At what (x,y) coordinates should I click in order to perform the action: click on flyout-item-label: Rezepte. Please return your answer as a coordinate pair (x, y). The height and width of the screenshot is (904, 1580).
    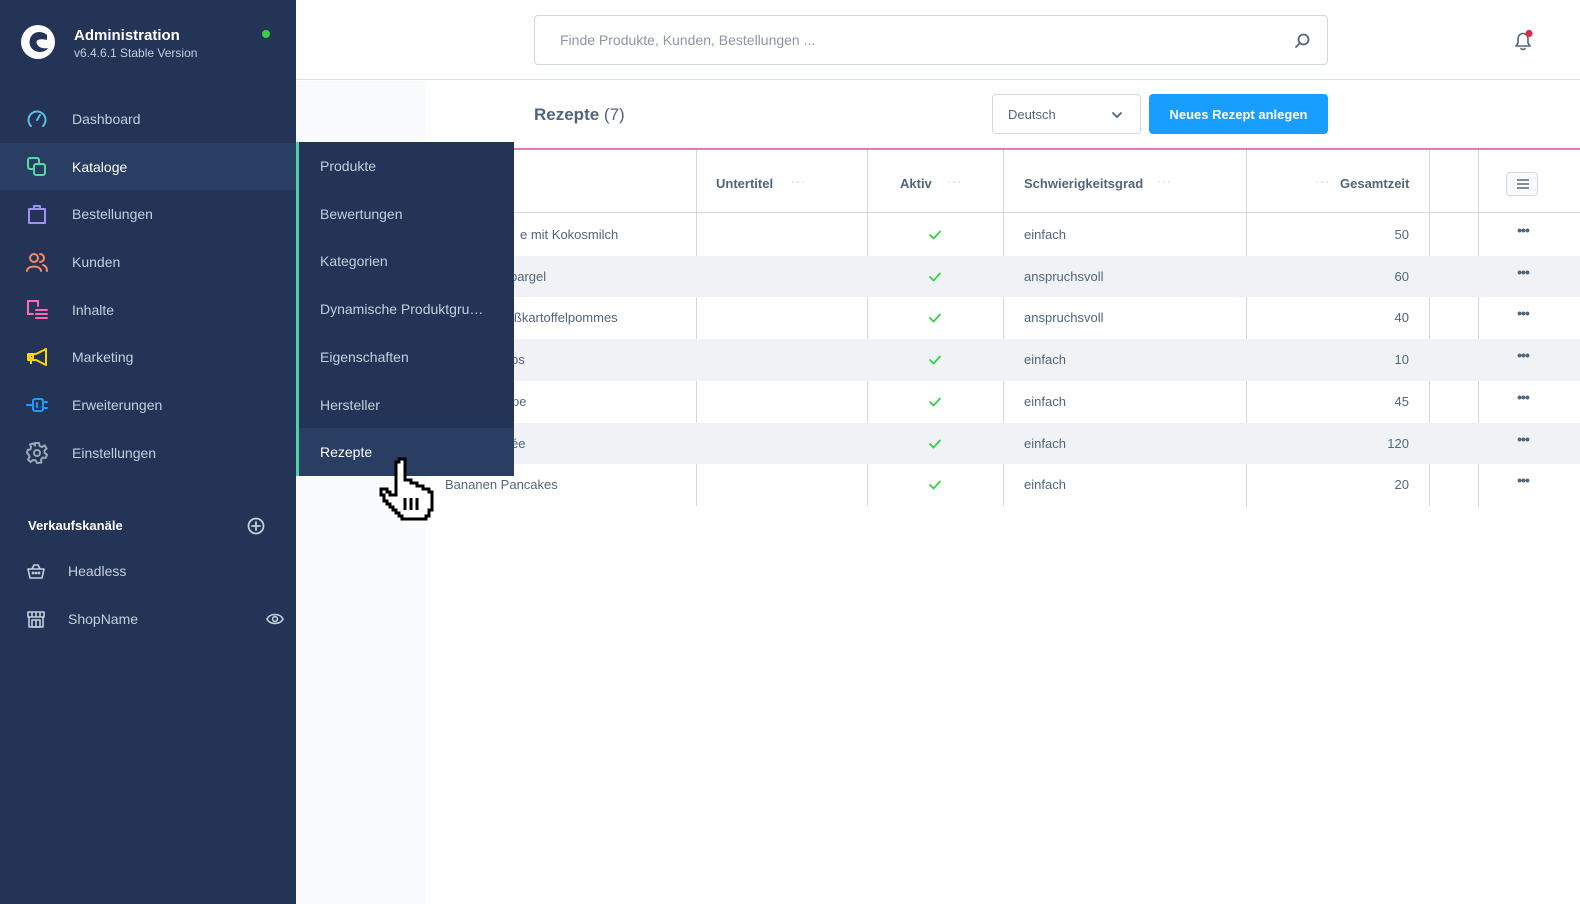
    Looking at the image, I should click on (346, 452).